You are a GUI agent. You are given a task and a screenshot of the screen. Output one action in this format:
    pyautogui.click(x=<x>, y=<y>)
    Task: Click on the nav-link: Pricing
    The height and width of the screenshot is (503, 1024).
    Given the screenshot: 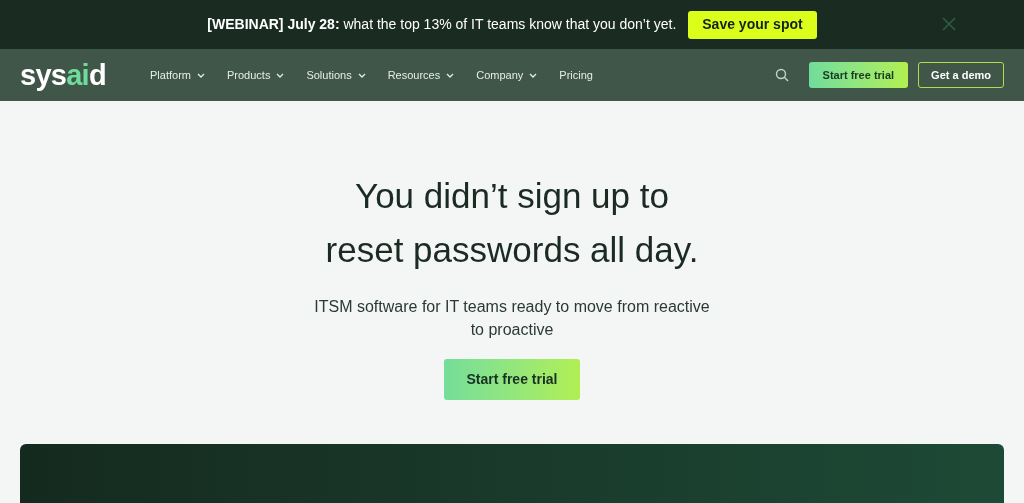 What is the action you would take?
    pyautogui.click(x=576, y=75)
    